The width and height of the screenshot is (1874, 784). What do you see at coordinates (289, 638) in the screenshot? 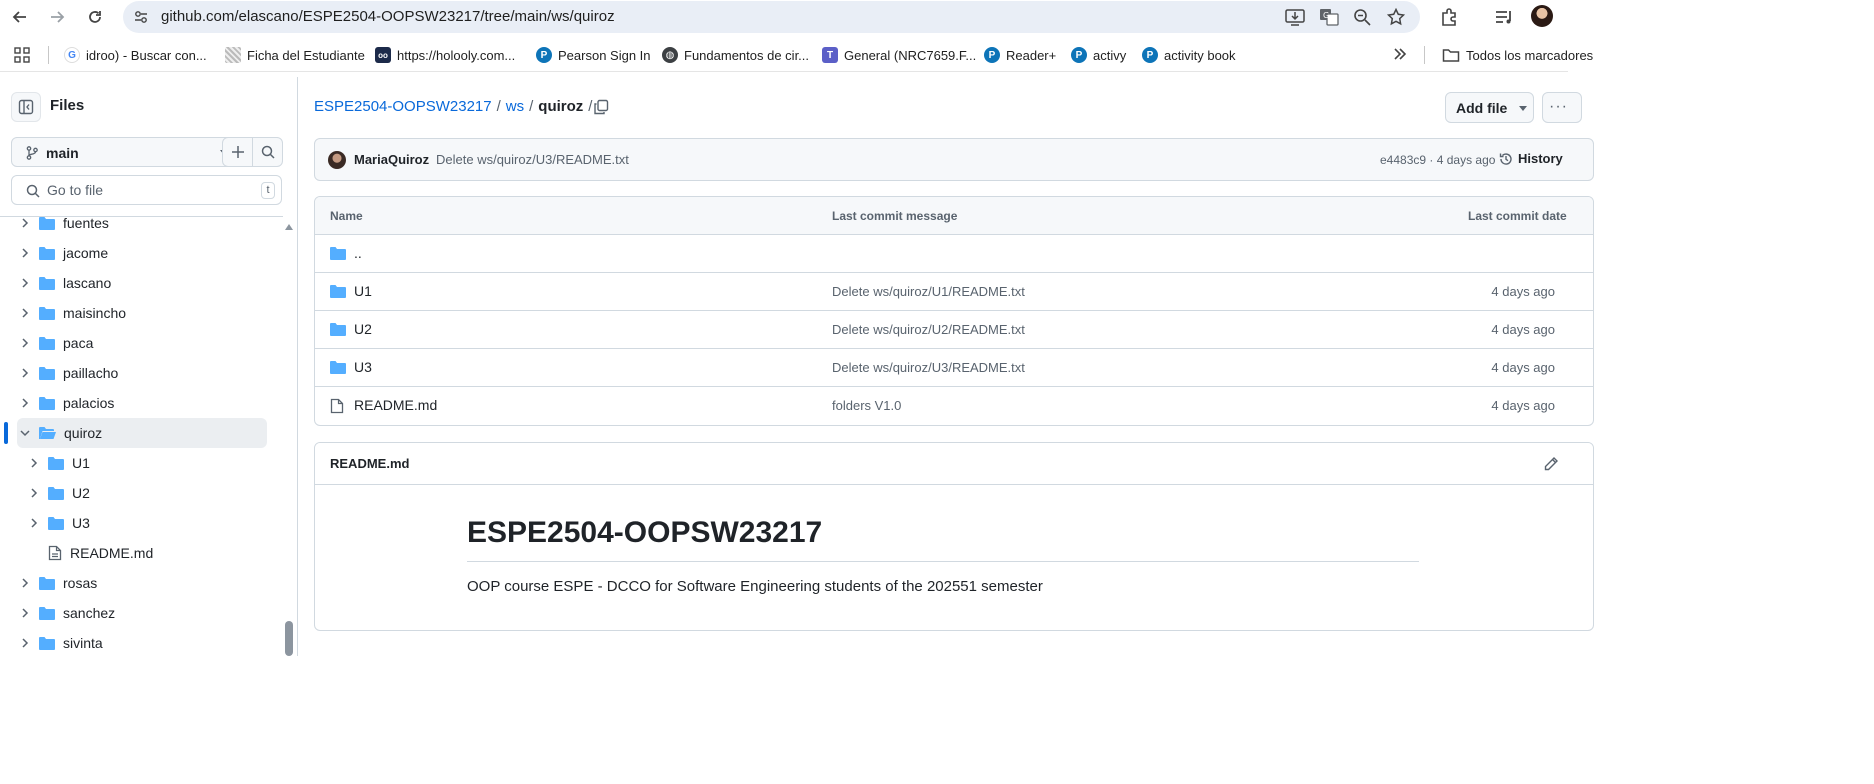
I see `file-tree-scrollbar` at bounding box center [289, 638].